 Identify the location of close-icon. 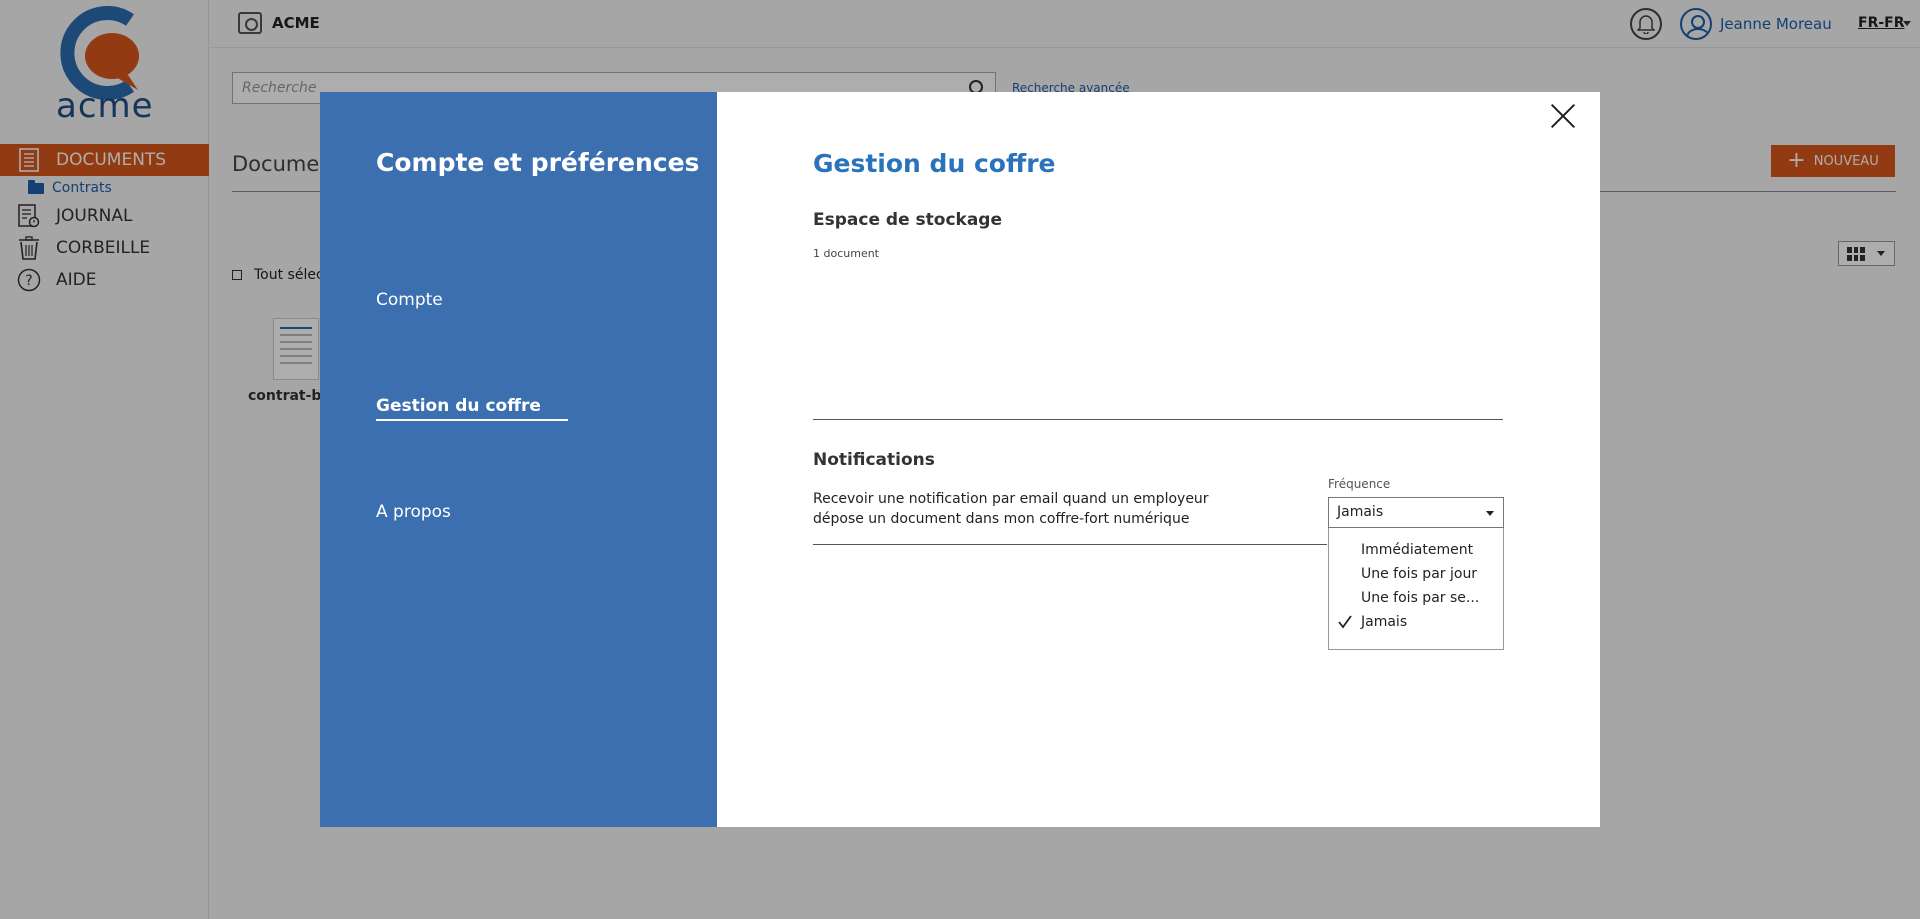
(1563, 116).